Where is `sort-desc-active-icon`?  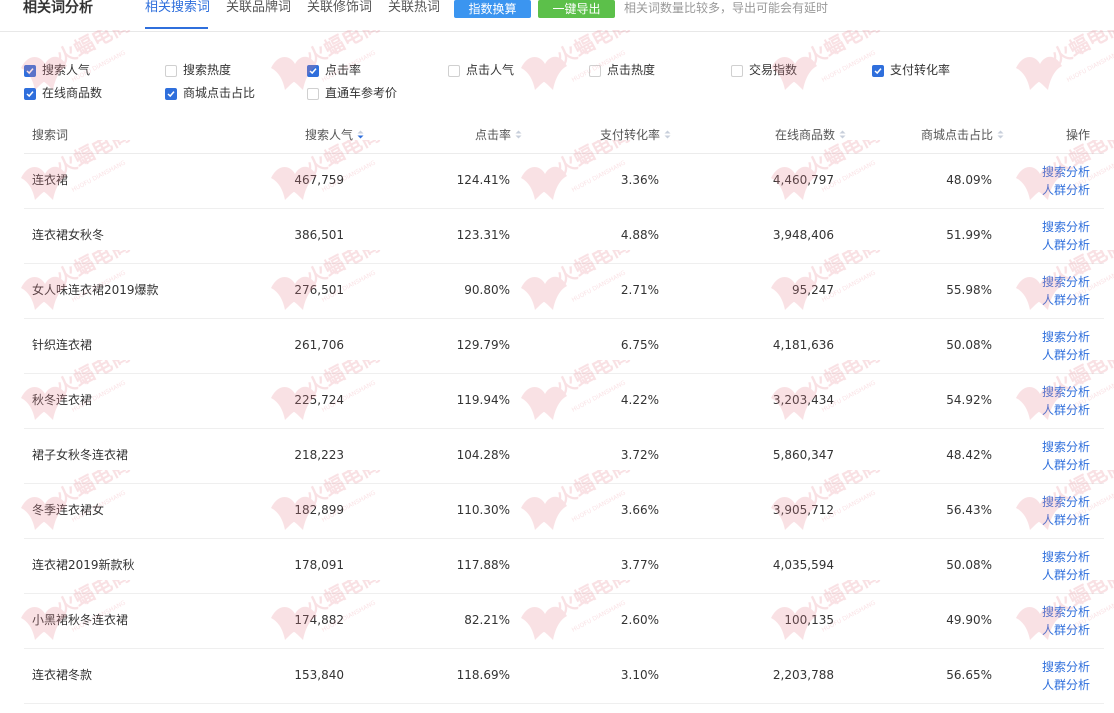
sort-desc-active-icon is located at coordinates (360, 134).